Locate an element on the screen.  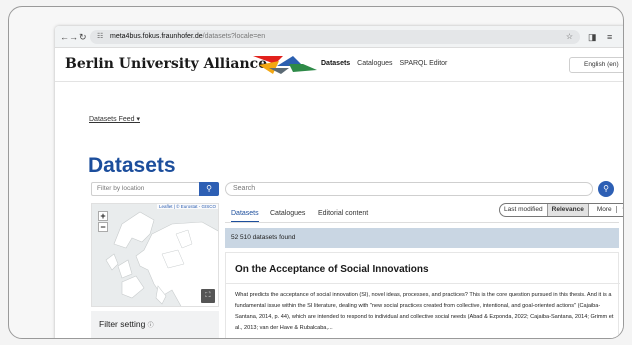
location-map: + − Leaflet | © Eurostat - GISCO ⛶ is located at coordinates (155, 255).